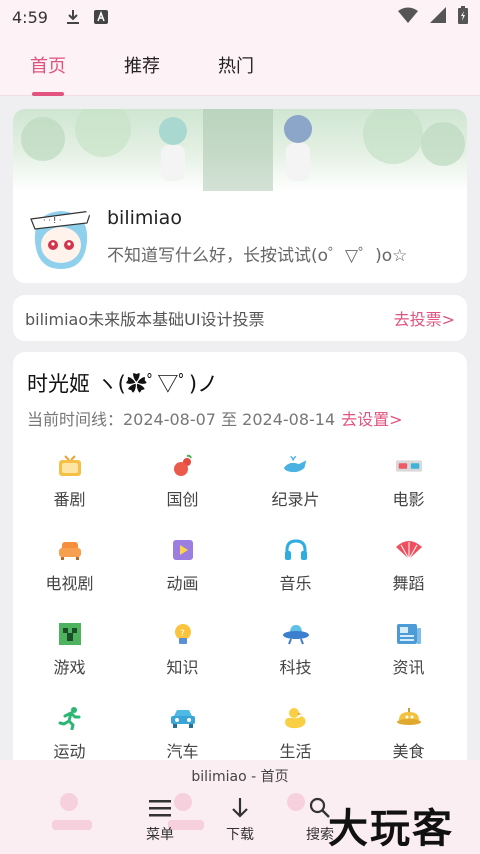 Image resolution: width=480 pixels, height=854 pixels. What do you see at coordinates (463, 17) in the screenshot?
I see `battery-icon` at bounding box center [463, 17].